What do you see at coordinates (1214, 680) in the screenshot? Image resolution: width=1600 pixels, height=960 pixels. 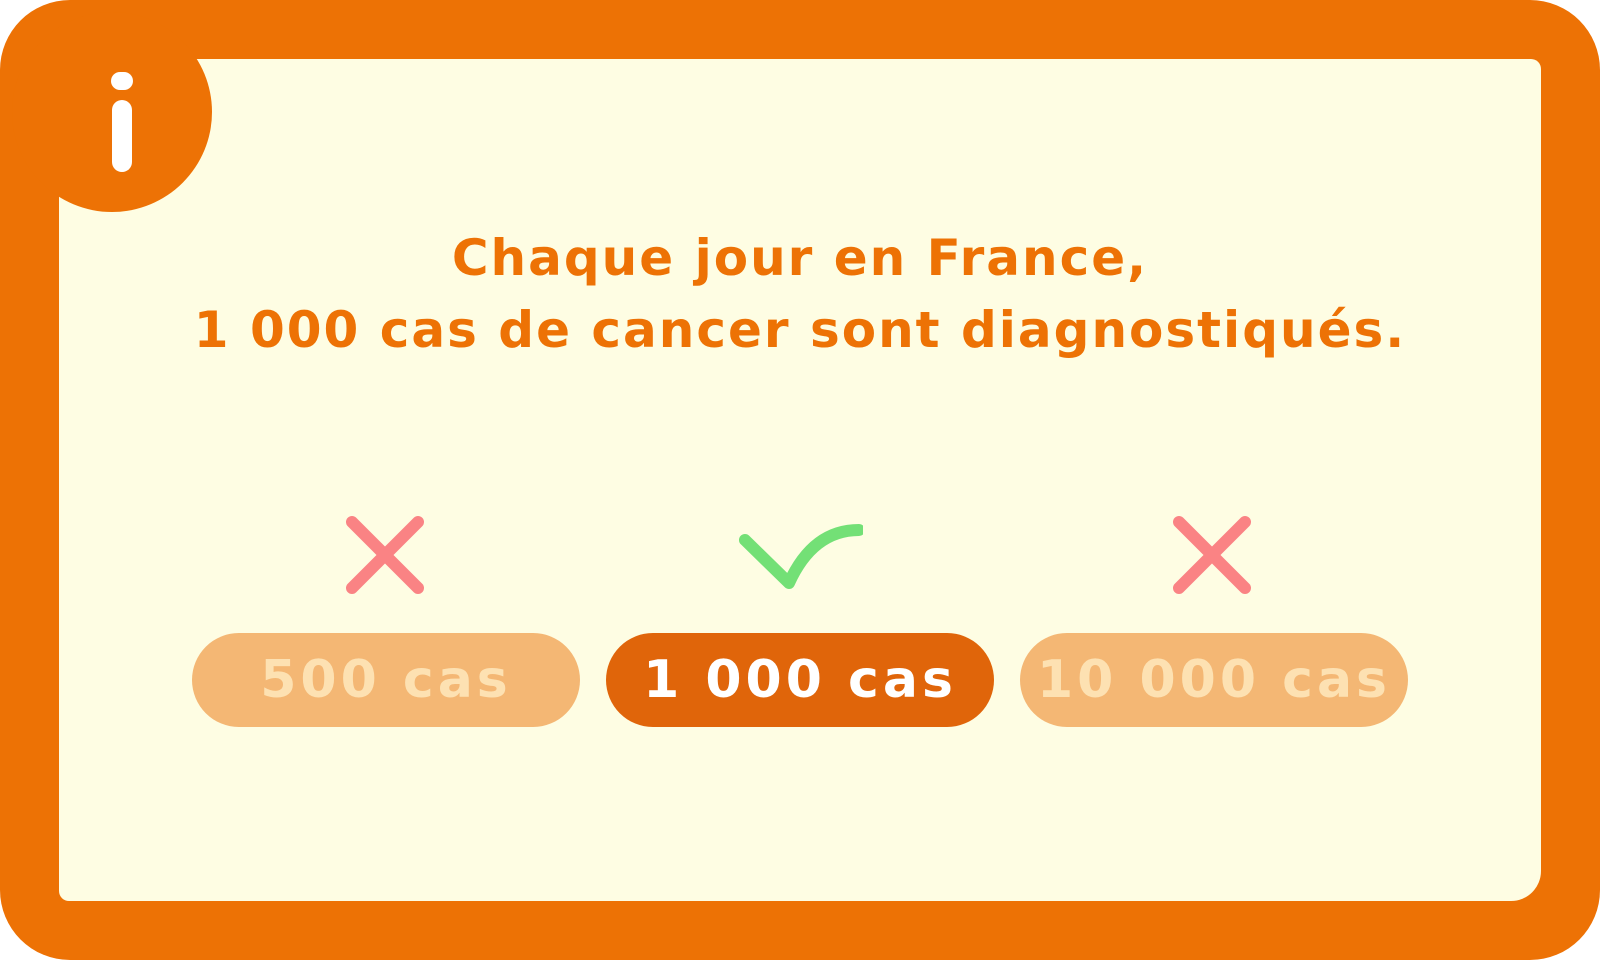 I see `option-10000-cas: 10 000 cas` at bounding box center [1214, 680].